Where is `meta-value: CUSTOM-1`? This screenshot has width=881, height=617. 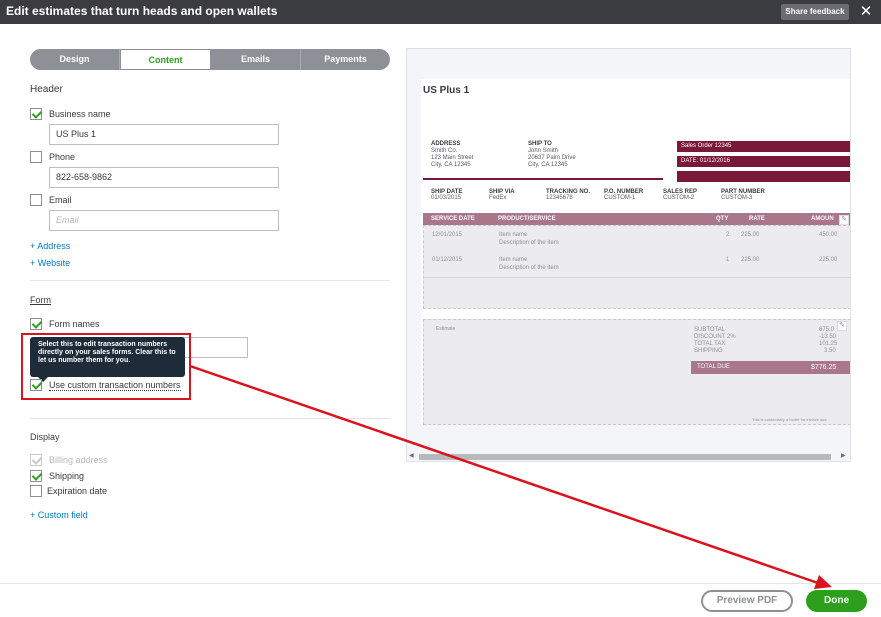 meta-value: CUSTOM-1 is located at coordinates (620, 198).